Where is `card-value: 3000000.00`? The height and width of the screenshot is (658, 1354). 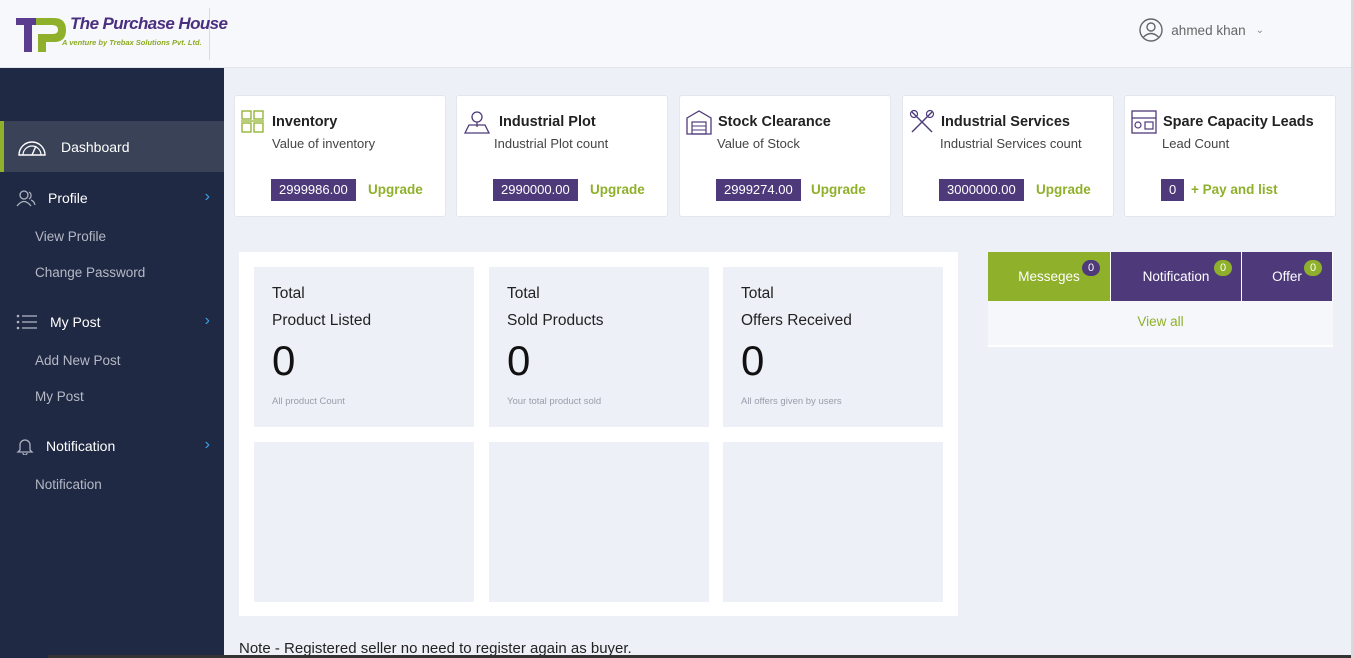
card-value: 3000000.00 is located at coordinates (981, 190).